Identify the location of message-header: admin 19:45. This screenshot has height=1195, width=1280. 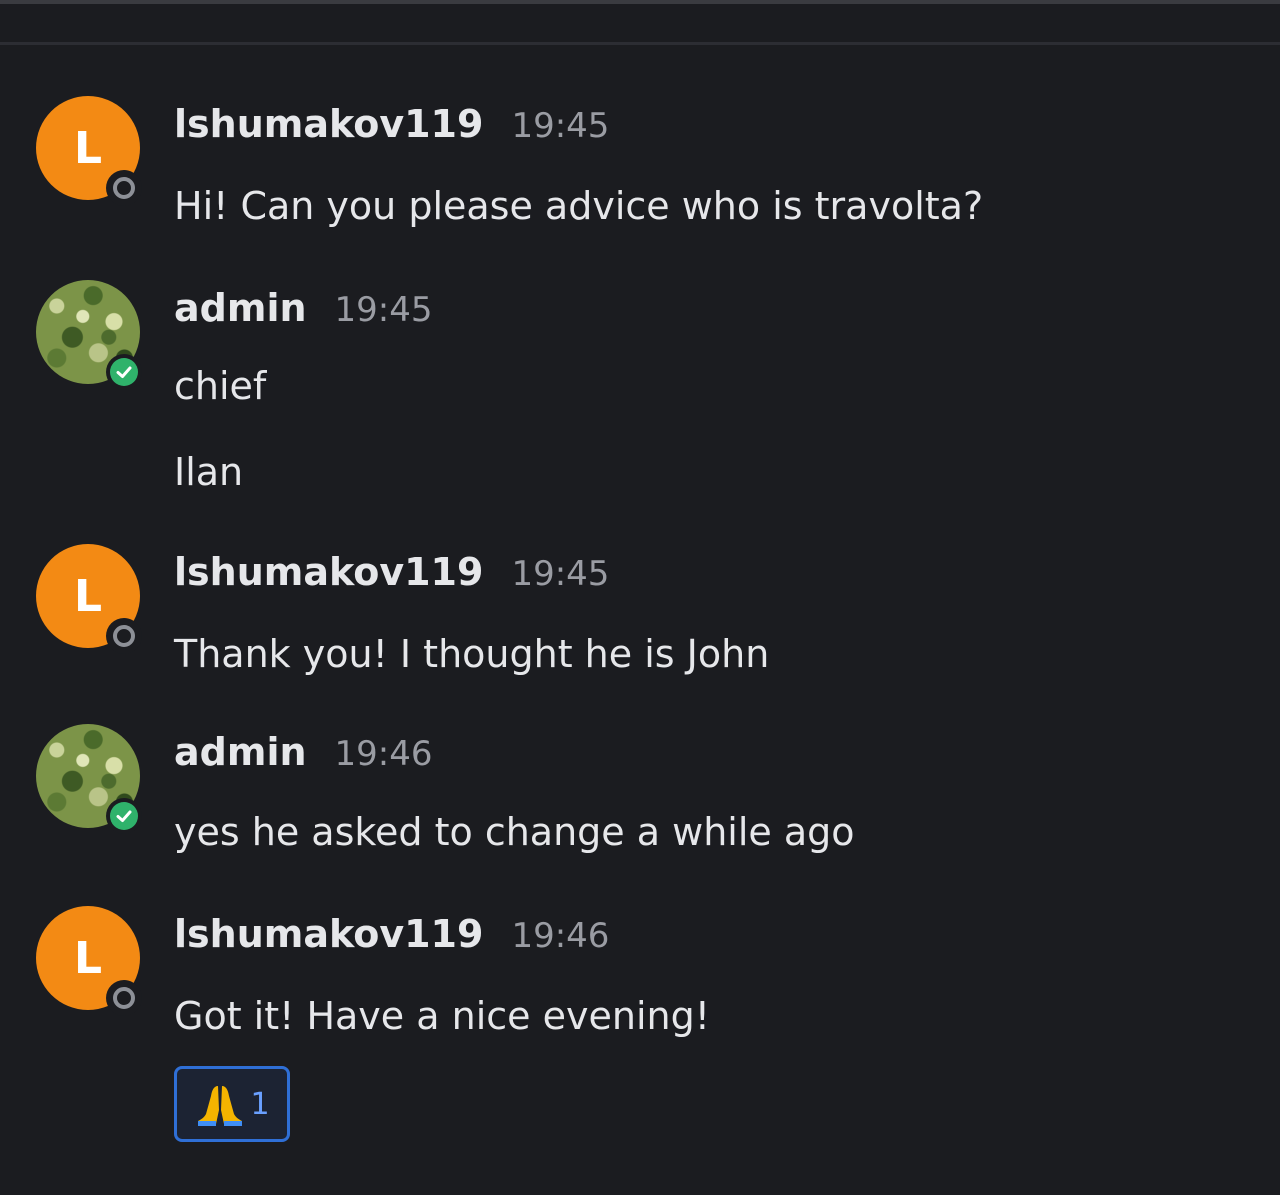
(303, 308).